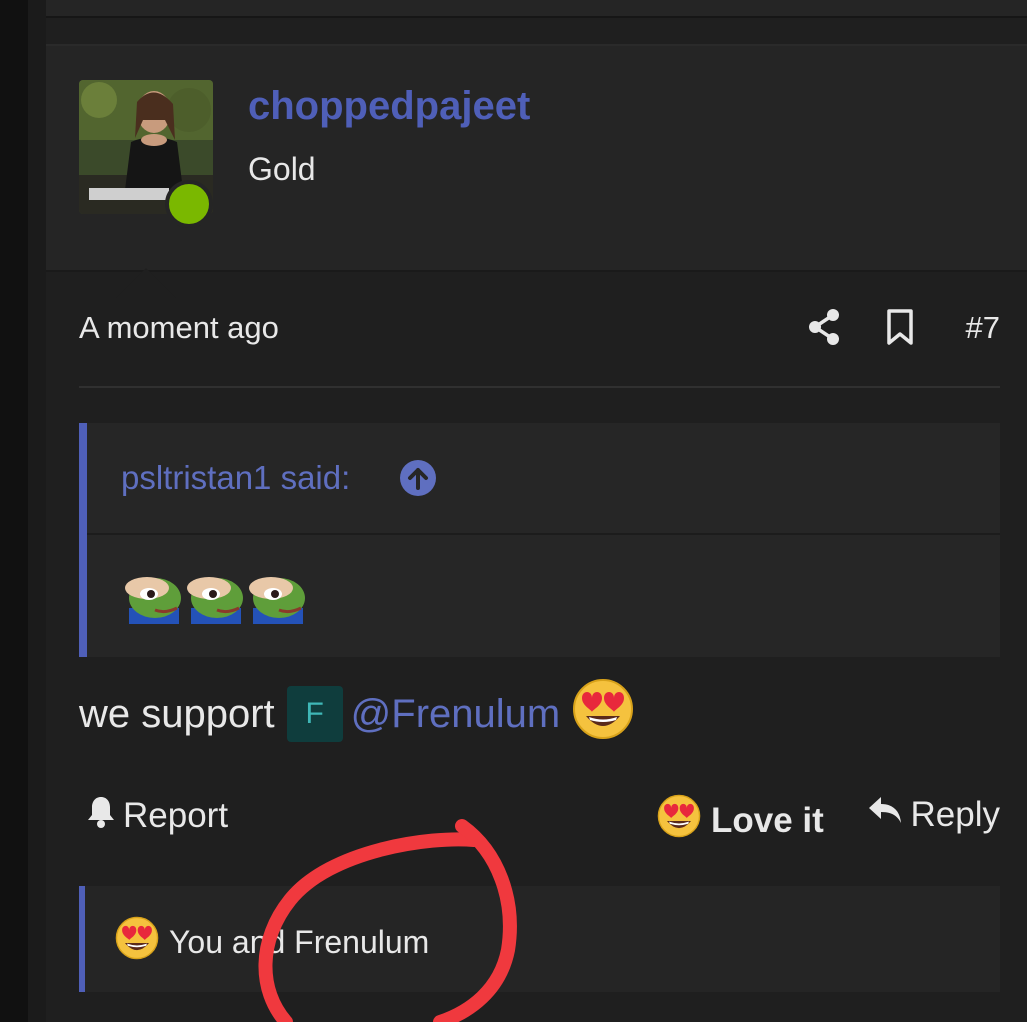 The width and height of the screenshot is (1027, 1022). I want to click on username-link: choppedpajeet, so click(389, 106).